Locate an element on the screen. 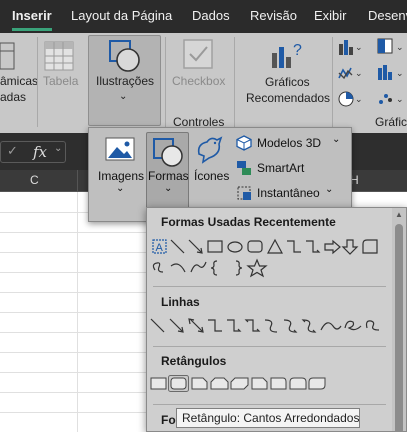  illustrations-button: Ilustrações ⌄ is located at coordinates (124, 80).